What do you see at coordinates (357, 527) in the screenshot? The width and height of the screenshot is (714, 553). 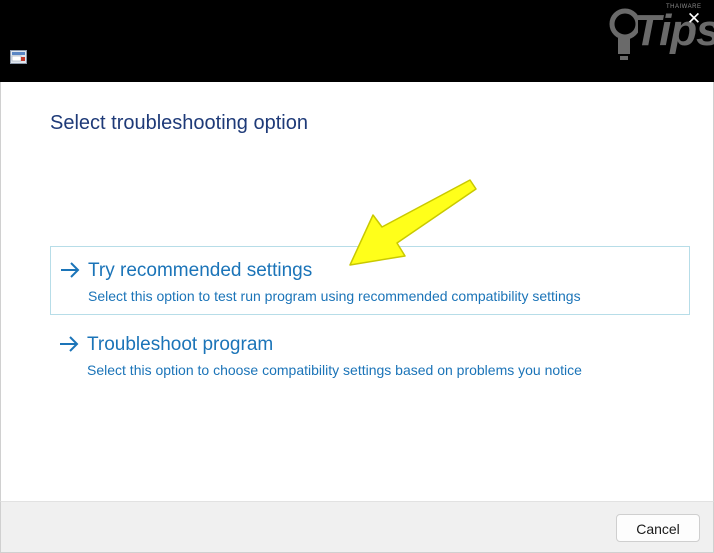 I see `dialog-footer: Cancel` at bounding box center [357, 527].